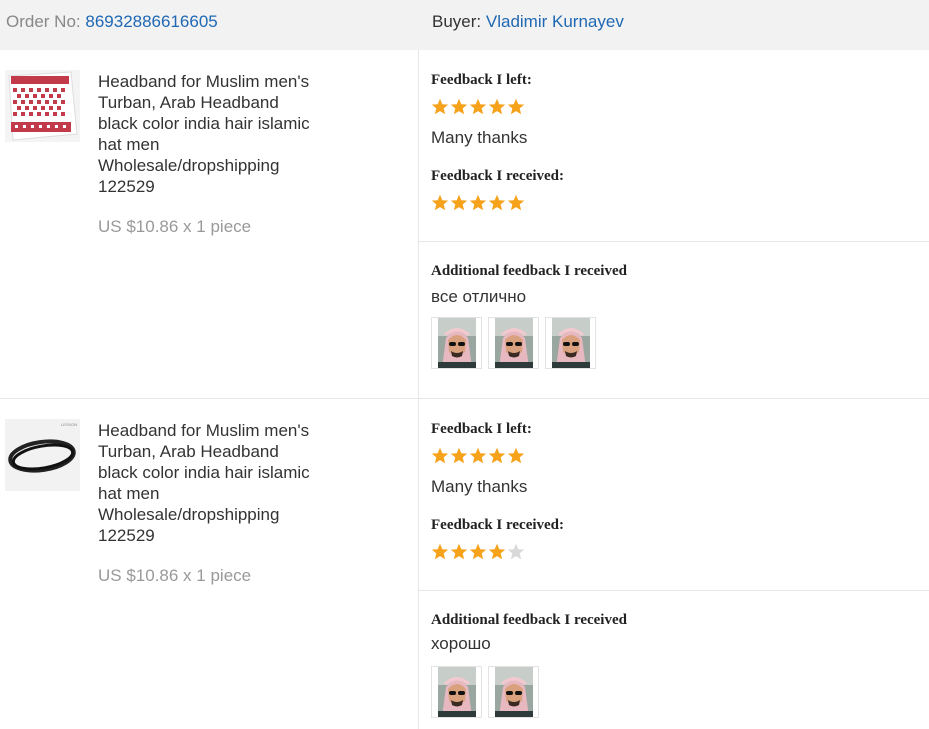 The image size is (929, 729). I want to click on svg-text: LESSON, so click(69, 424).